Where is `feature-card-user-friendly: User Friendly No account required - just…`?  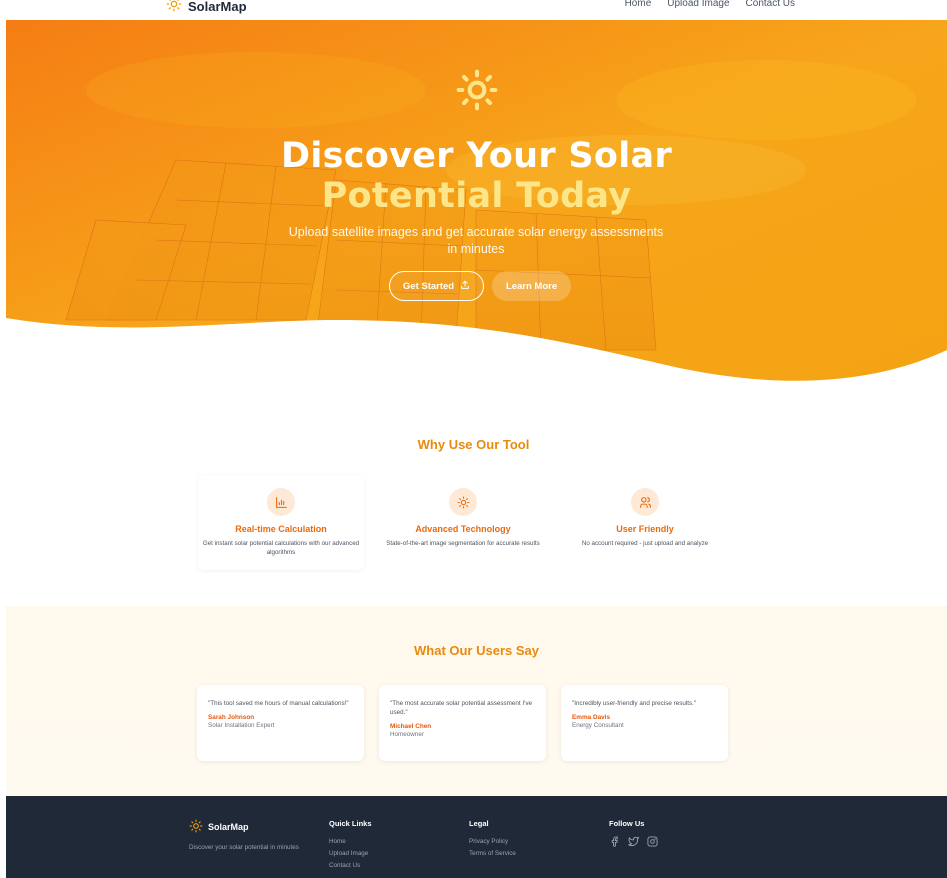 feature-card-user-friendly: User Friendly No account required - just… is located at coordinates (645, 522).